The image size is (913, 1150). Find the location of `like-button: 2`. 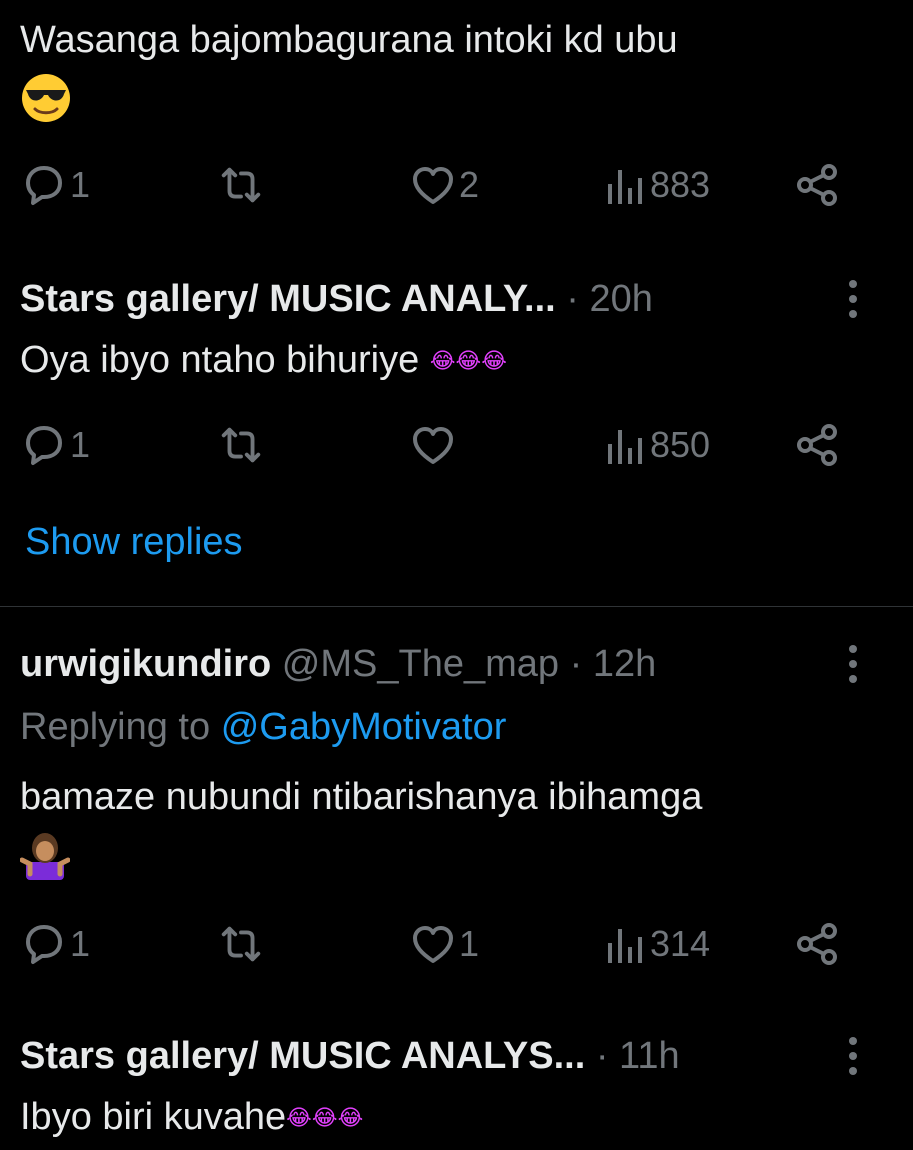

like-button: 2 is located at coordinates (445, 185).